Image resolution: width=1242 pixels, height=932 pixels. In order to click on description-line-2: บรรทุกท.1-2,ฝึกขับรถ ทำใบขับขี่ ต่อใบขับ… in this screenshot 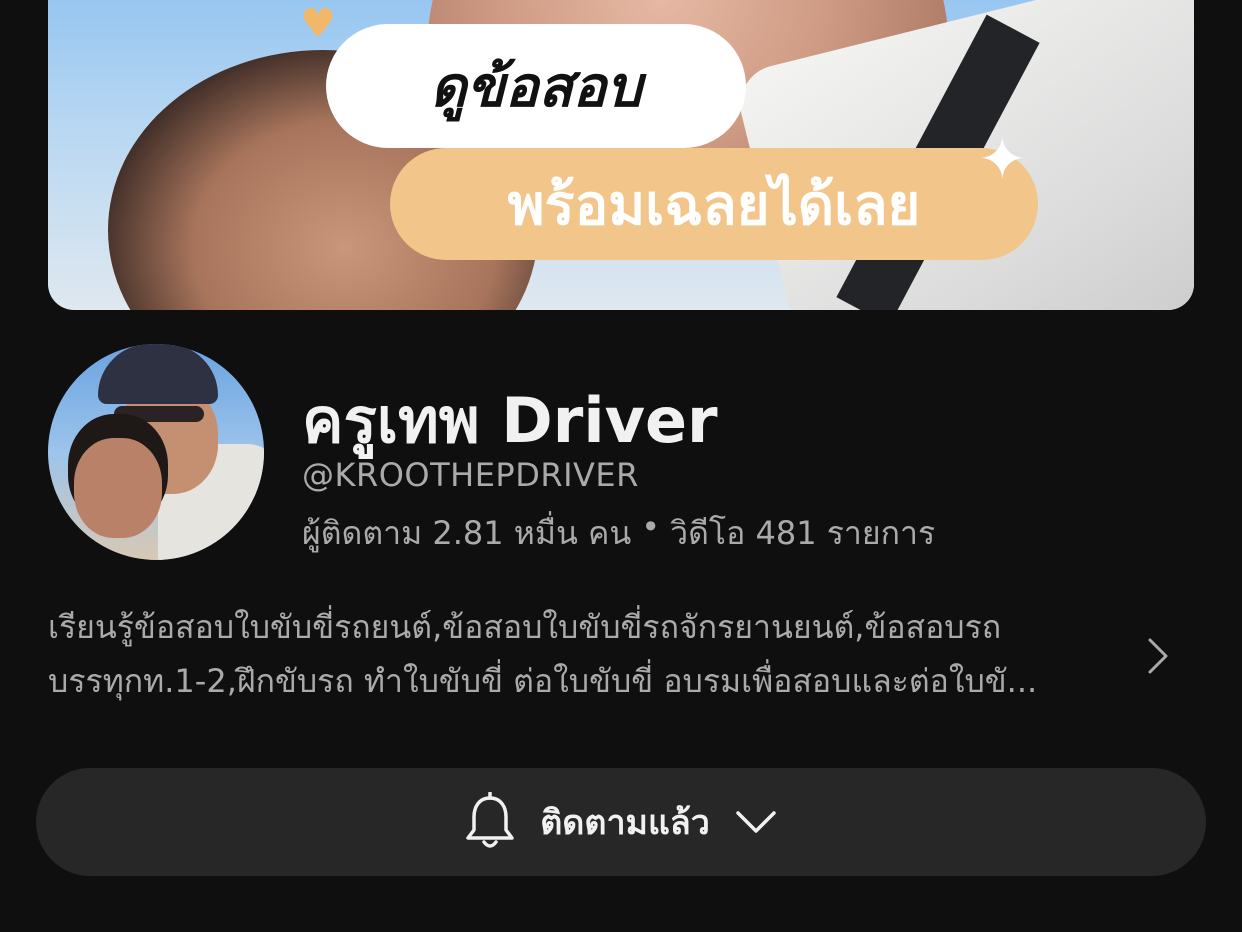, I will do `click(543, 681)`.